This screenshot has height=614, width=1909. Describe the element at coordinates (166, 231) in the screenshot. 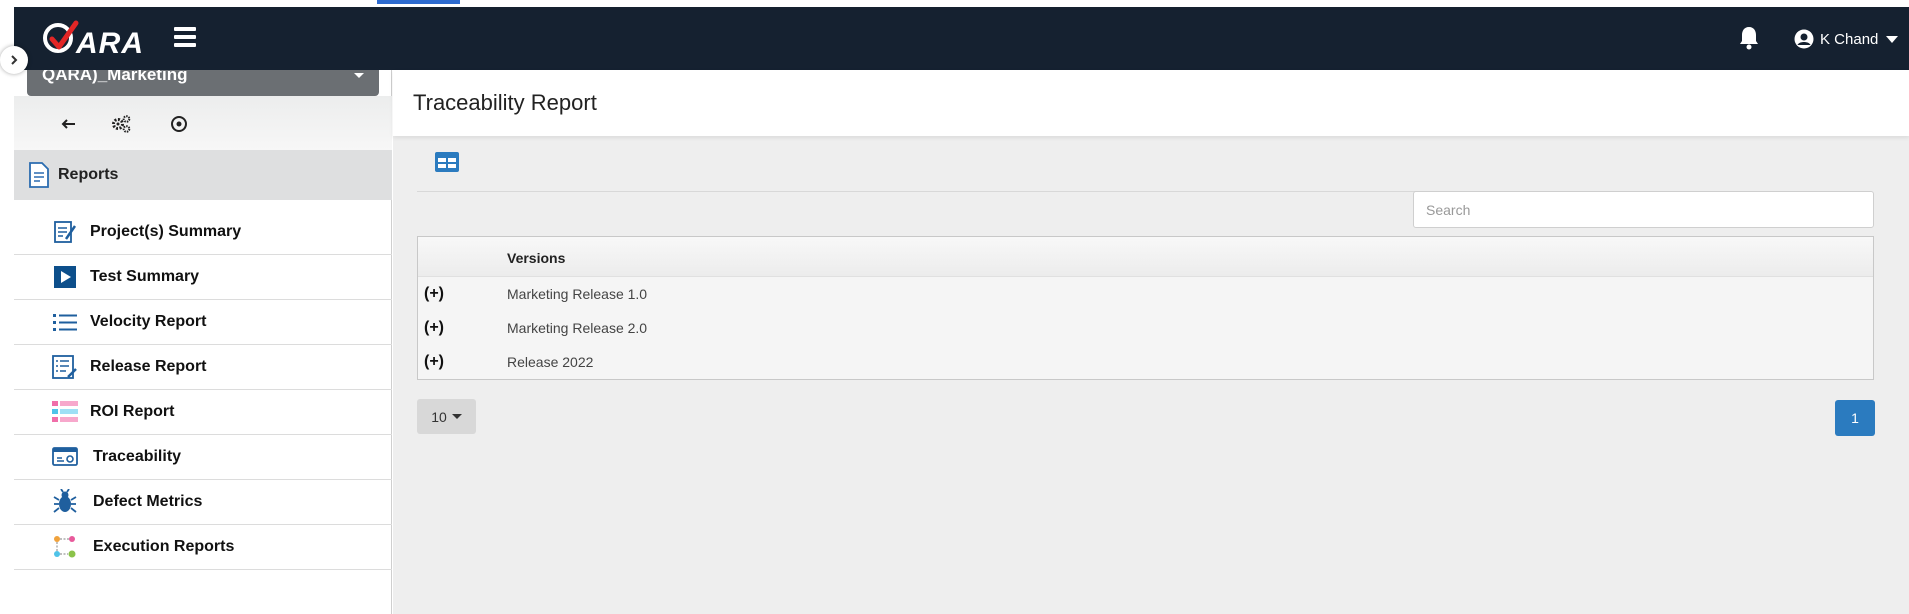

I see `sidebar-item-label: Project(s) Summary` at that location.